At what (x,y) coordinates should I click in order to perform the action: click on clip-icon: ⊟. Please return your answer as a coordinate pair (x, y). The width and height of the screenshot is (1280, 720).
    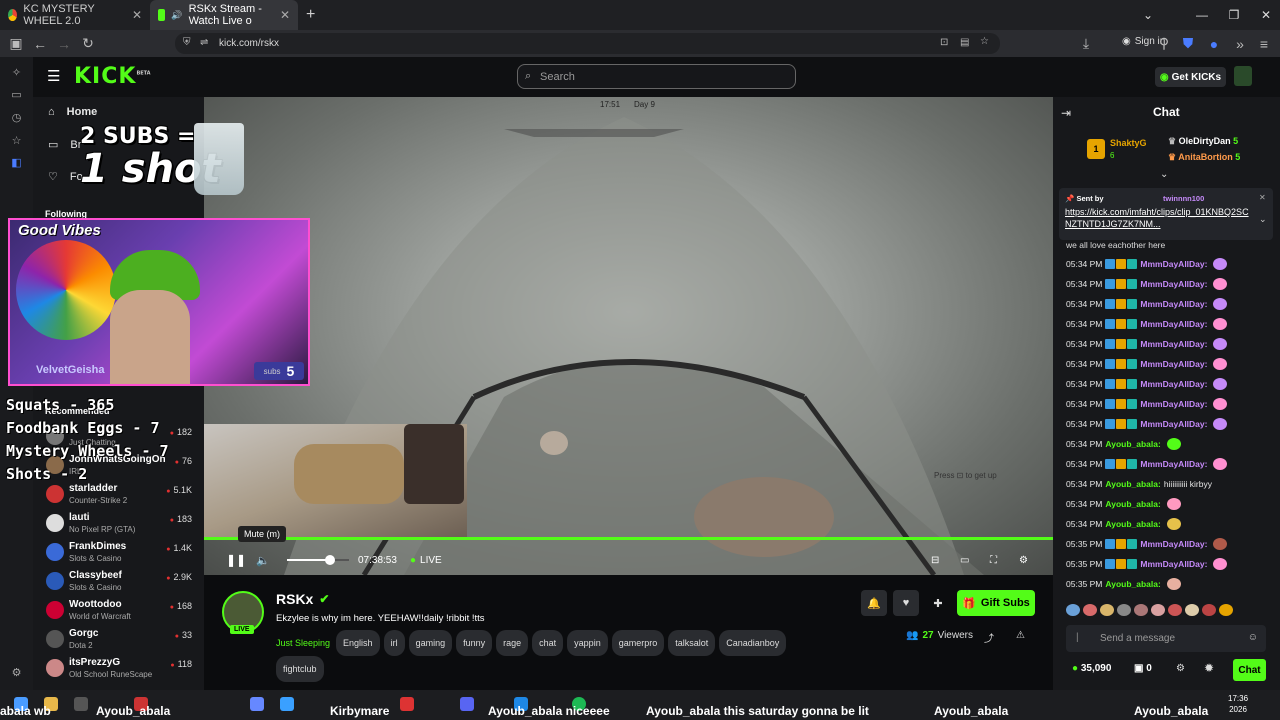
    Looking at the image, I should click on (935, 560).